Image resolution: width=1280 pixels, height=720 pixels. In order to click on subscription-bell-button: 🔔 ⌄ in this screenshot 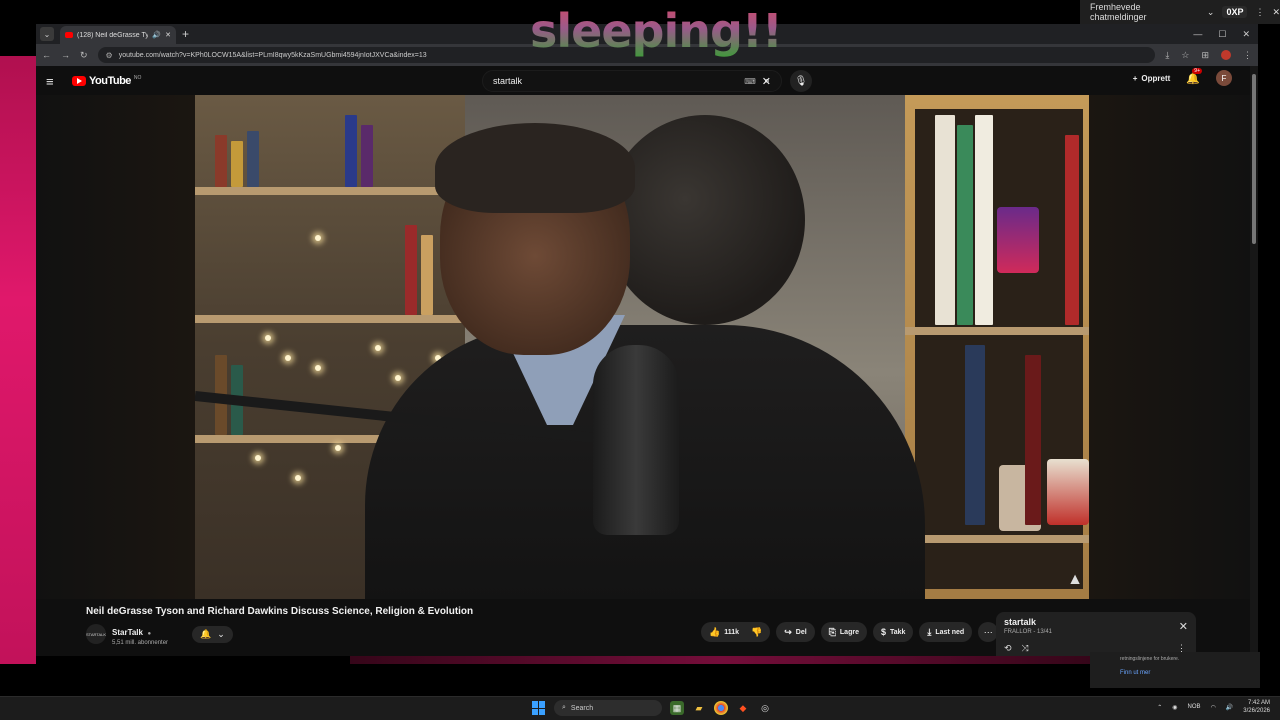, I will do `click(212, 634)`.